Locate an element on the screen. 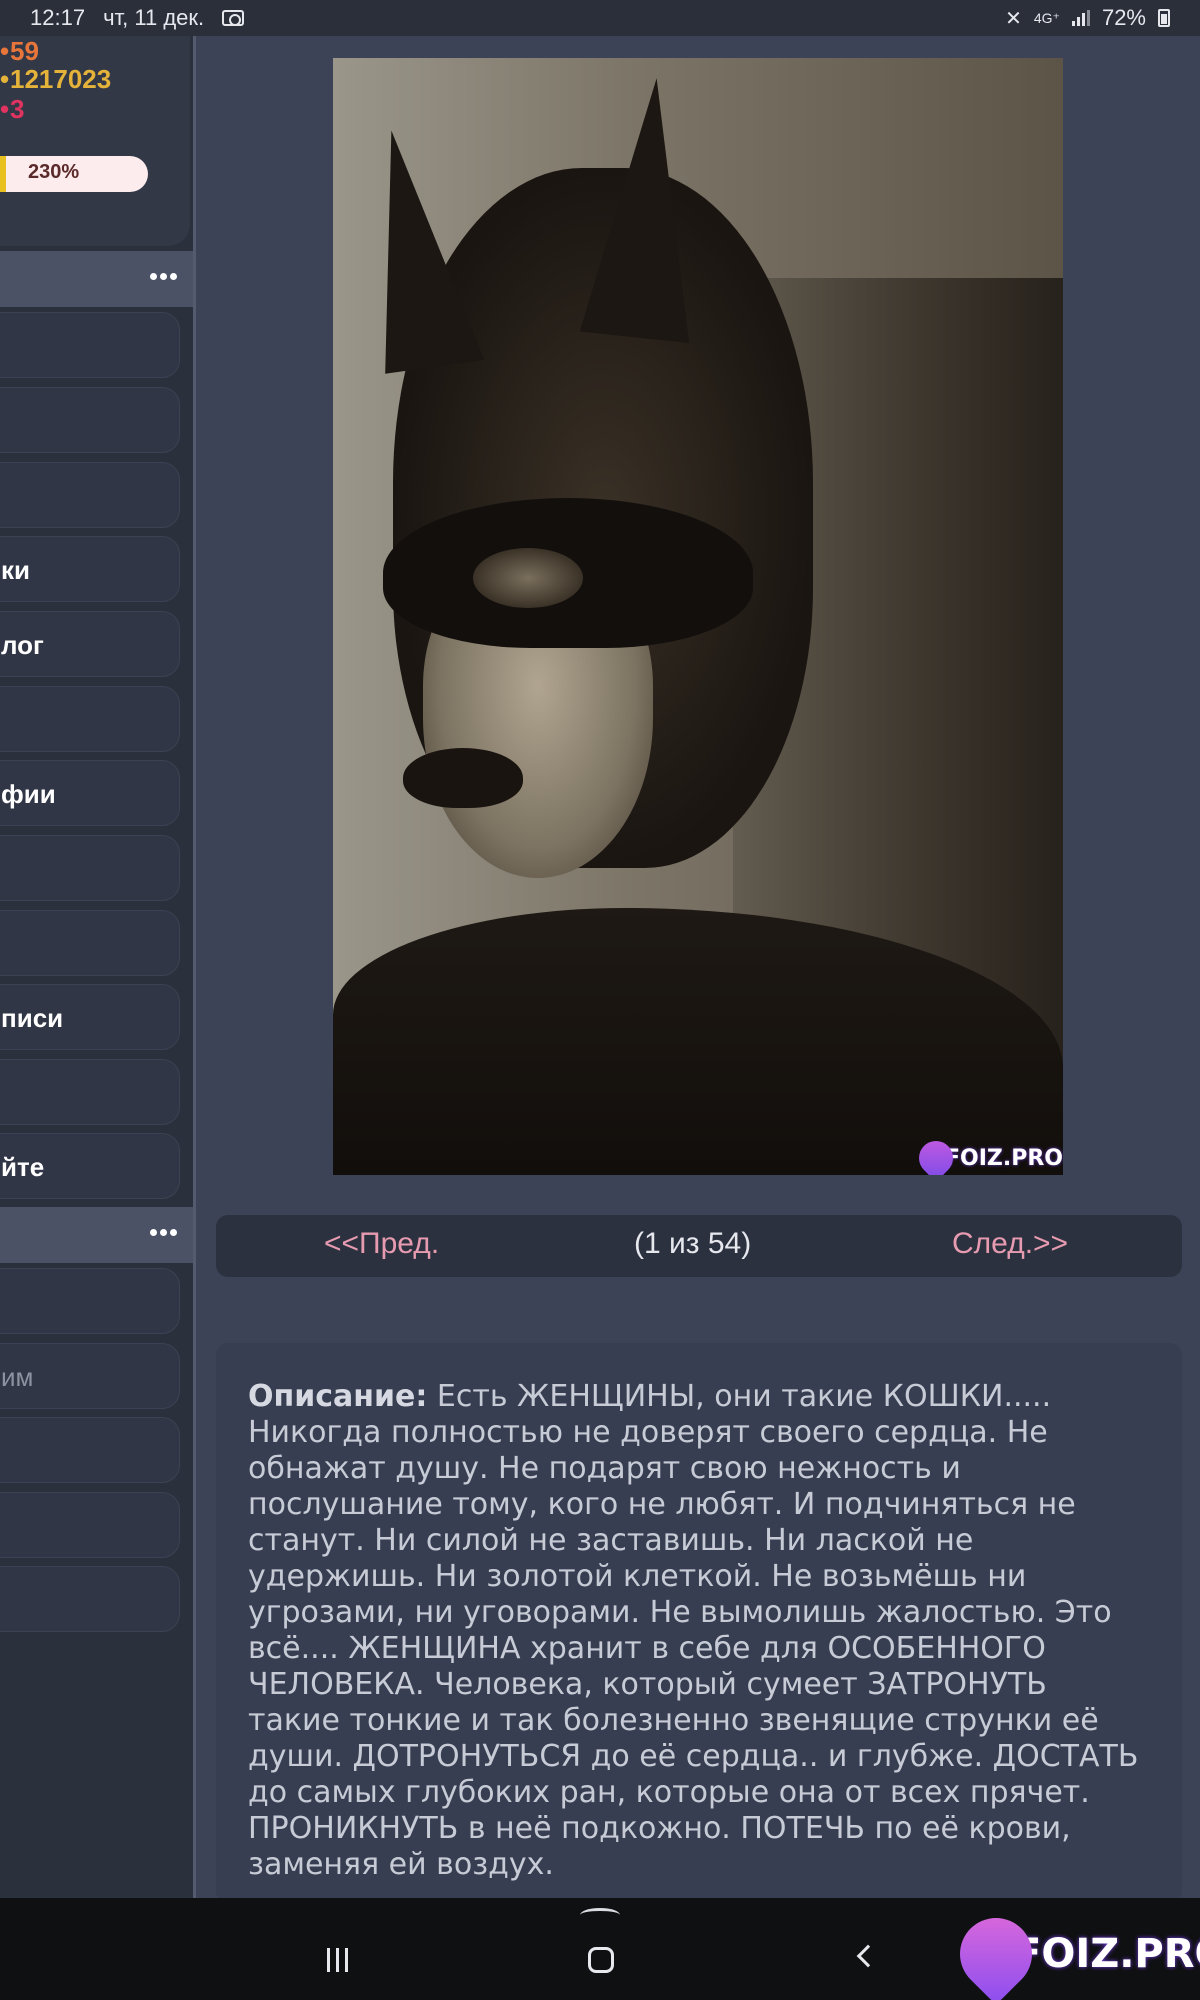  expand-up-icon is located at coordinates (600, 1915).